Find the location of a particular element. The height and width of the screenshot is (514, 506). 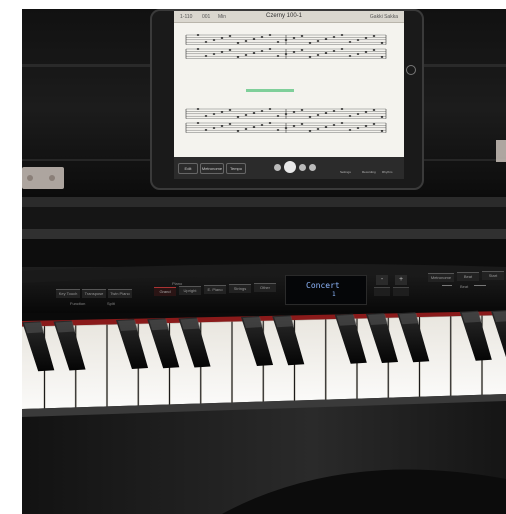

header-right-item: Gakki Sakka is located at coordinates (384, 17).